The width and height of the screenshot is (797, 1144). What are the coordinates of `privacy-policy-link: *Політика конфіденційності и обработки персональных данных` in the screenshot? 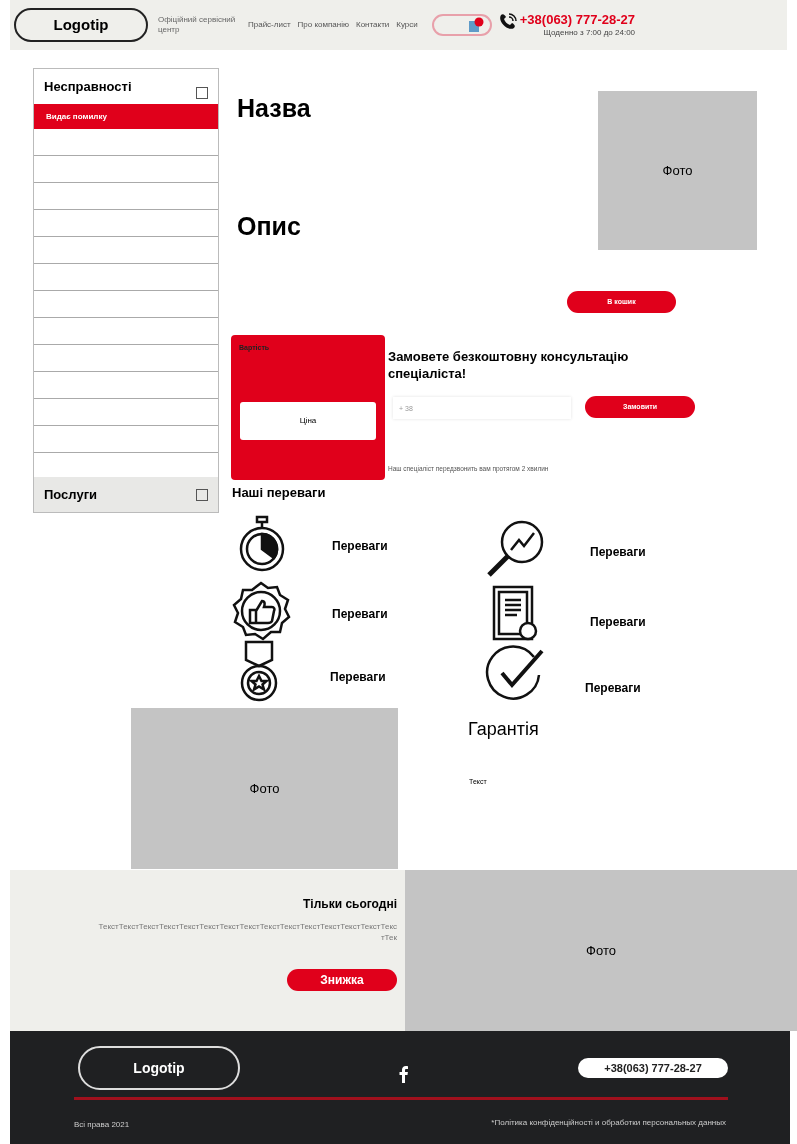 It's located at (608, 1123).